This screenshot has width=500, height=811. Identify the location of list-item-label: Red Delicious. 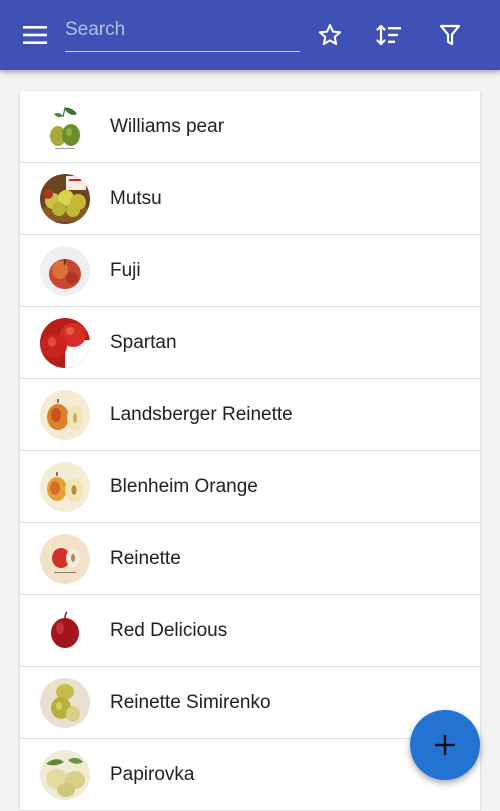
(169, 630).